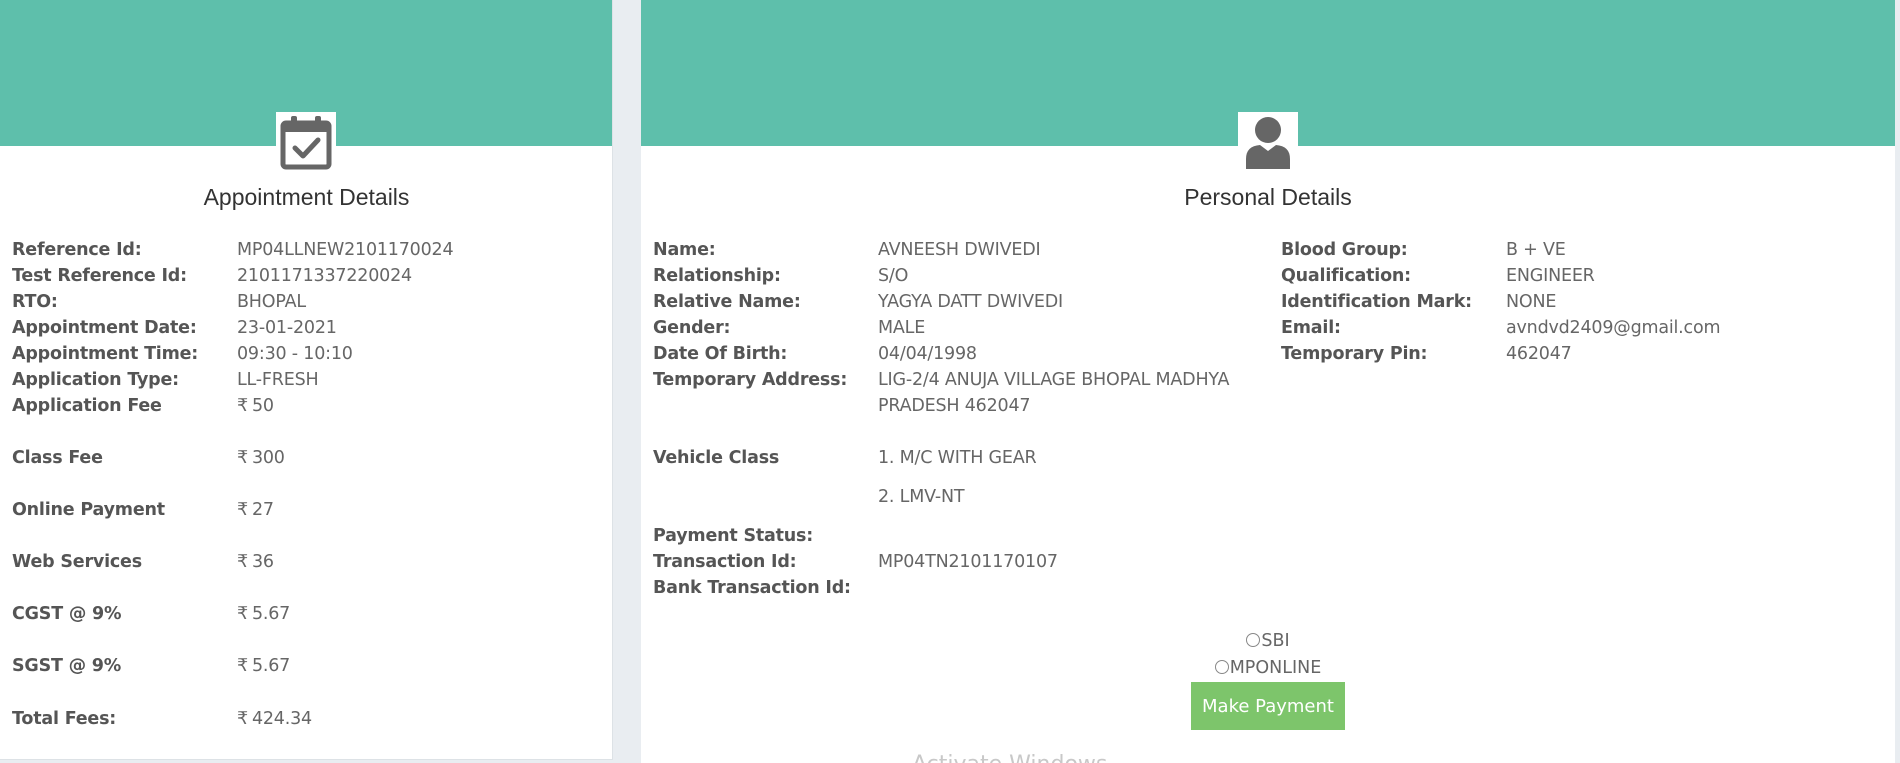 This screenshot has height=763, width=1900. What do you see at coordinates (306, 197) in the screenshot?
I see `appointment-title: Appointment Details` at bounding box center [306, 197].